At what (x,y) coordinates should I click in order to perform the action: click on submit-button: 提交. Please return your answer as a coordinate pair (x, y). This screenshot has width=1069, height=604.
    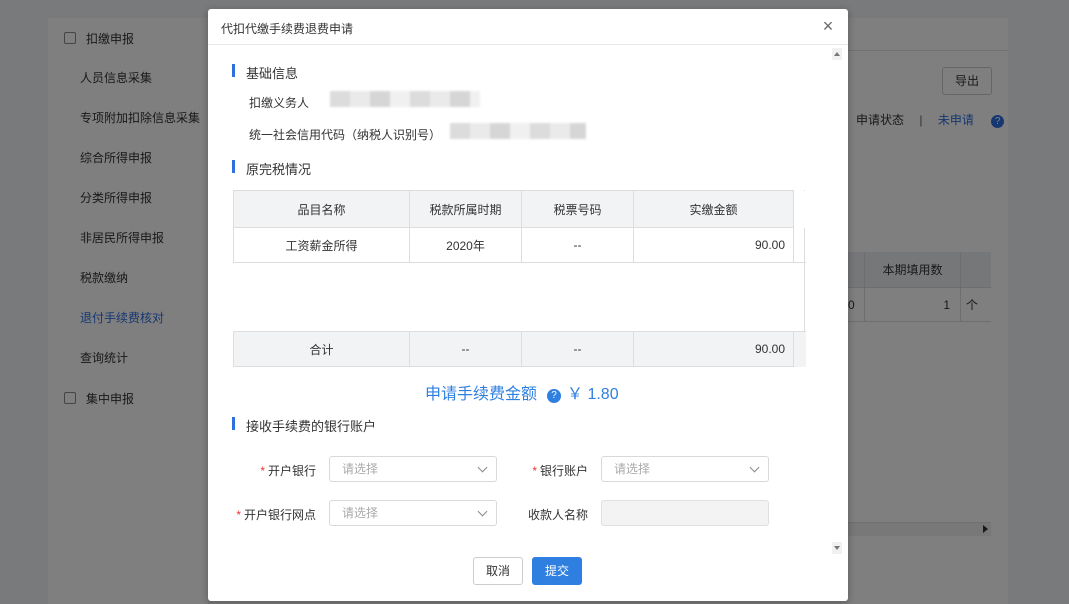
    Looking at the image, I should click on (557, 571).